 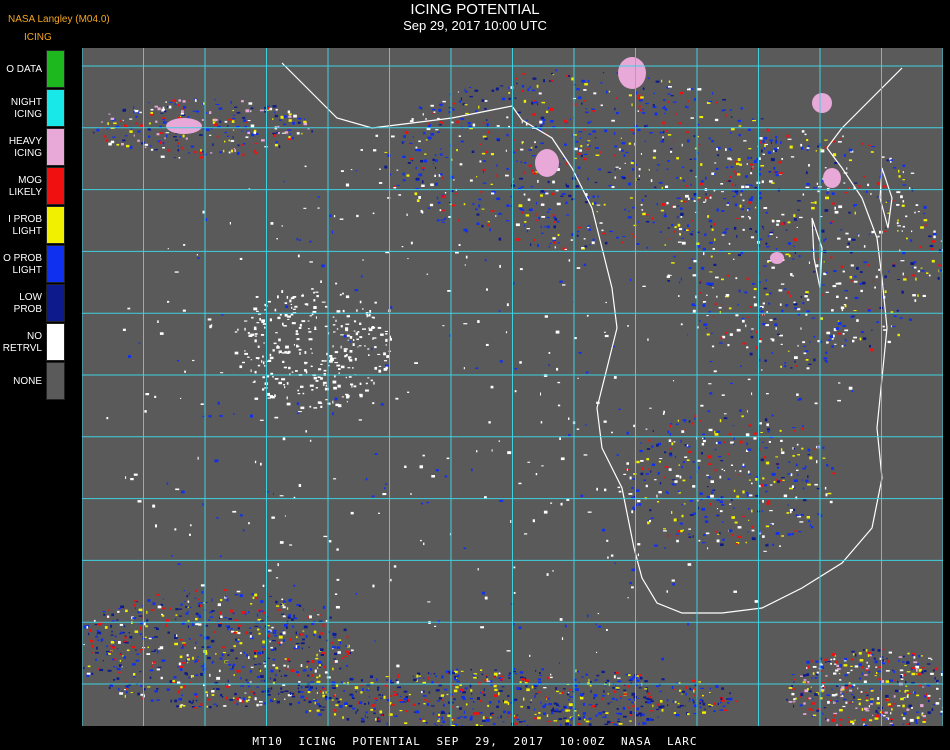 I want to click on legend-item-low-prob: LOW PROB, so click(x=33, y=303).